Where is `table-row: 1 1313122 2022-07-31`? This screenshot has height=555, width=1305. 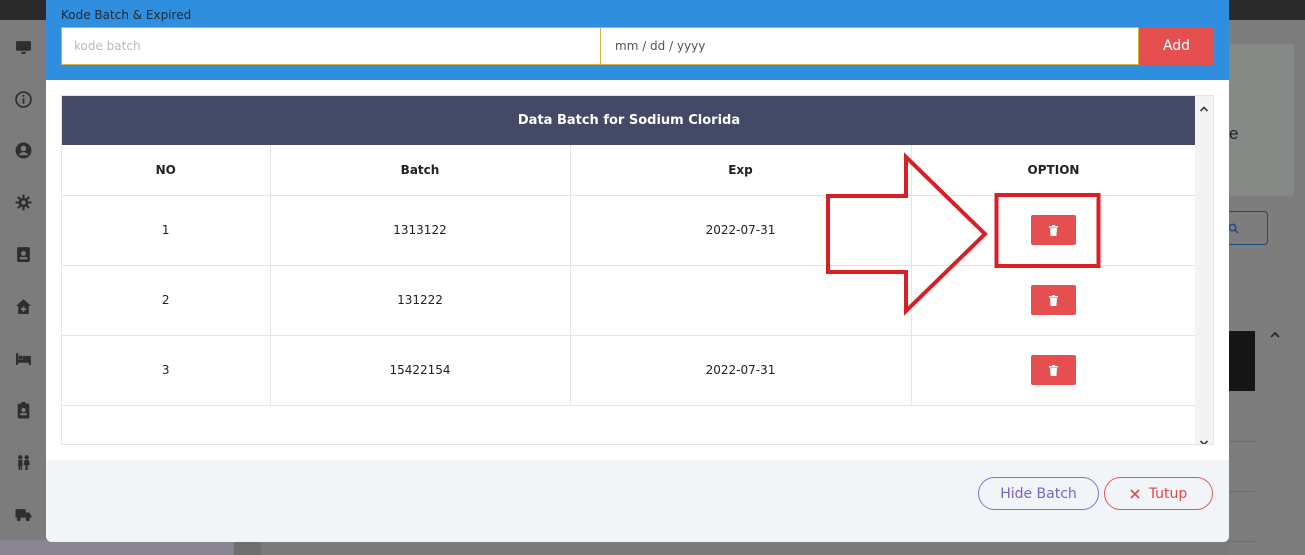 table-row: 1 1313122 2022-07-31 is located at coordinates (629, 230).